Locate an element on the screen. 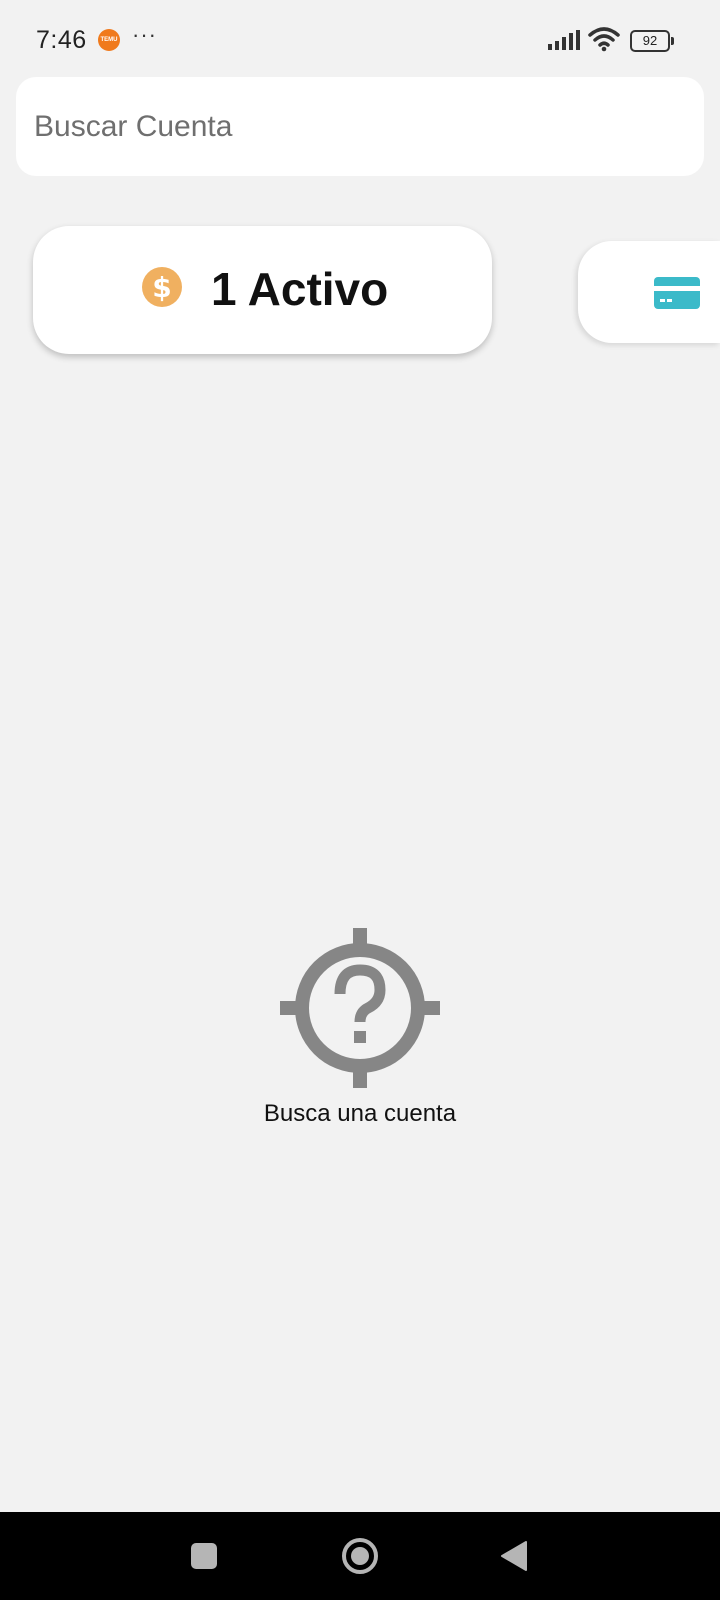 The height and width of the screenshot is (1600, 720). dollar-coin-icon: $ is located at coordinates (162, 287).